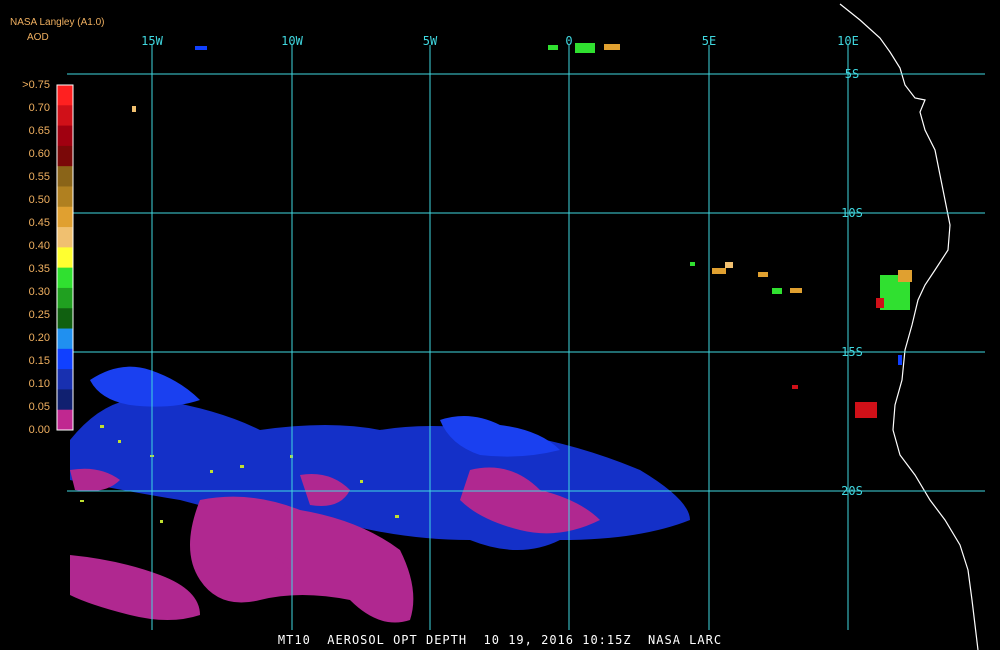  Describe the element at coordinates (848, 41) in the screenshot. I see `longitude-label: 10E` at that location.